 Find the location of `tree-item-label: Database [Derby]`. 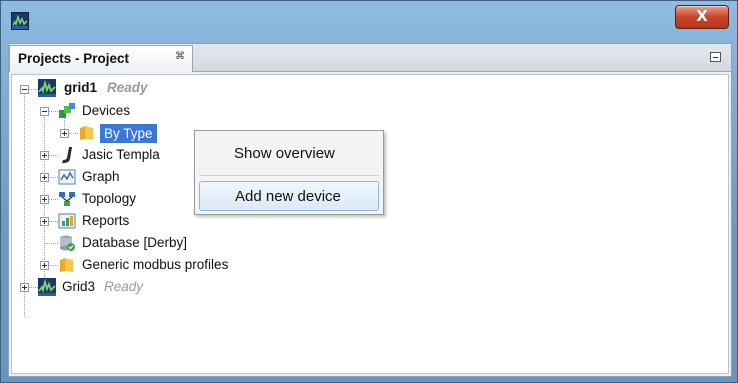

tree-item-label: Database [Derby] is located at coordinates (135, 242).